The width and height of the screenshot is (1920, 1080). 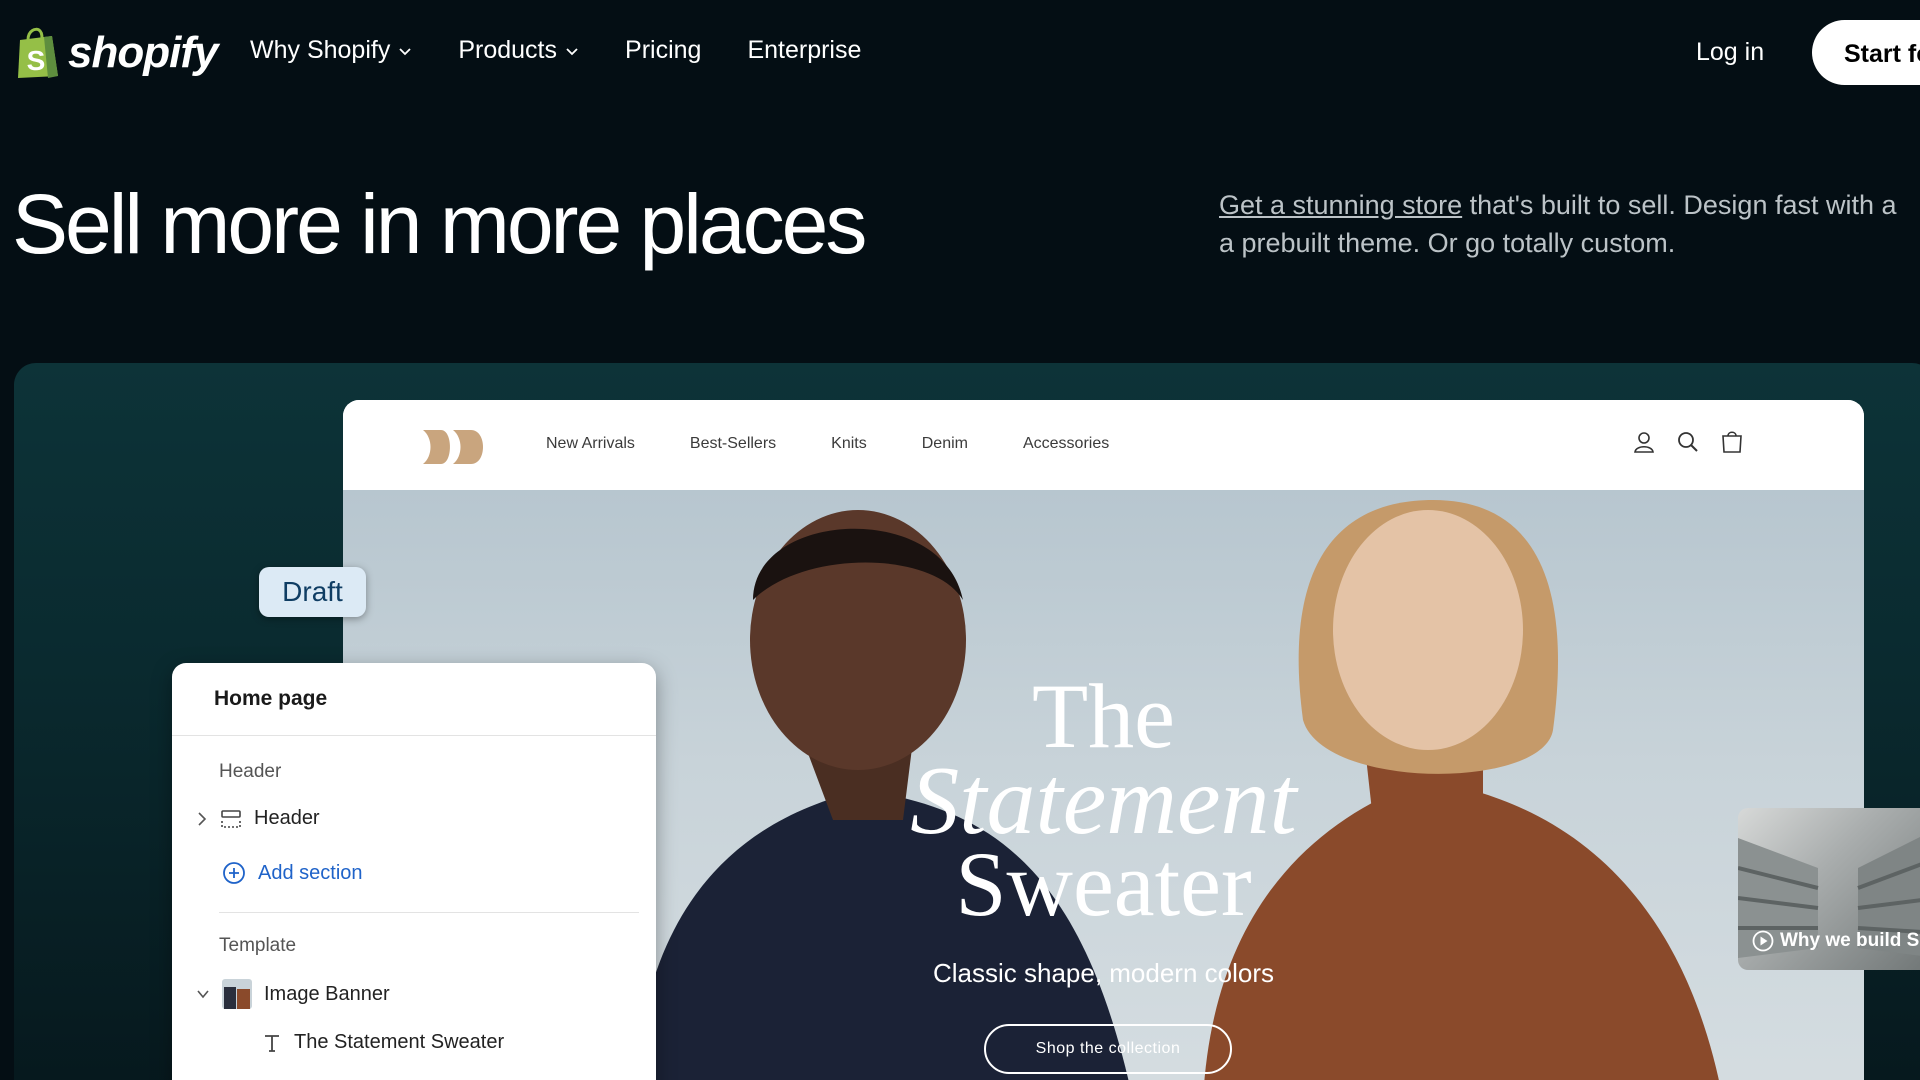 What do you see at coordinates (258, 945) in the screenshot?
I see `group-template-label: Template` at bounding box center [258, 945].